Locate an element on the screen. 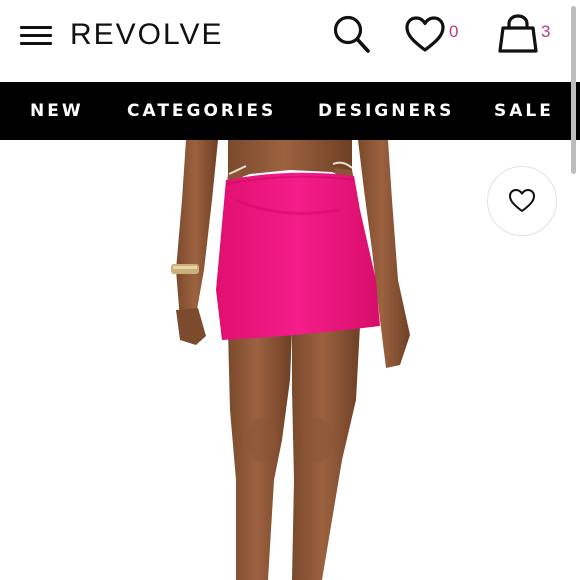 This screenshot has width=580, height=580. wishlist-count: 0 is located at coordinates (454, 31).